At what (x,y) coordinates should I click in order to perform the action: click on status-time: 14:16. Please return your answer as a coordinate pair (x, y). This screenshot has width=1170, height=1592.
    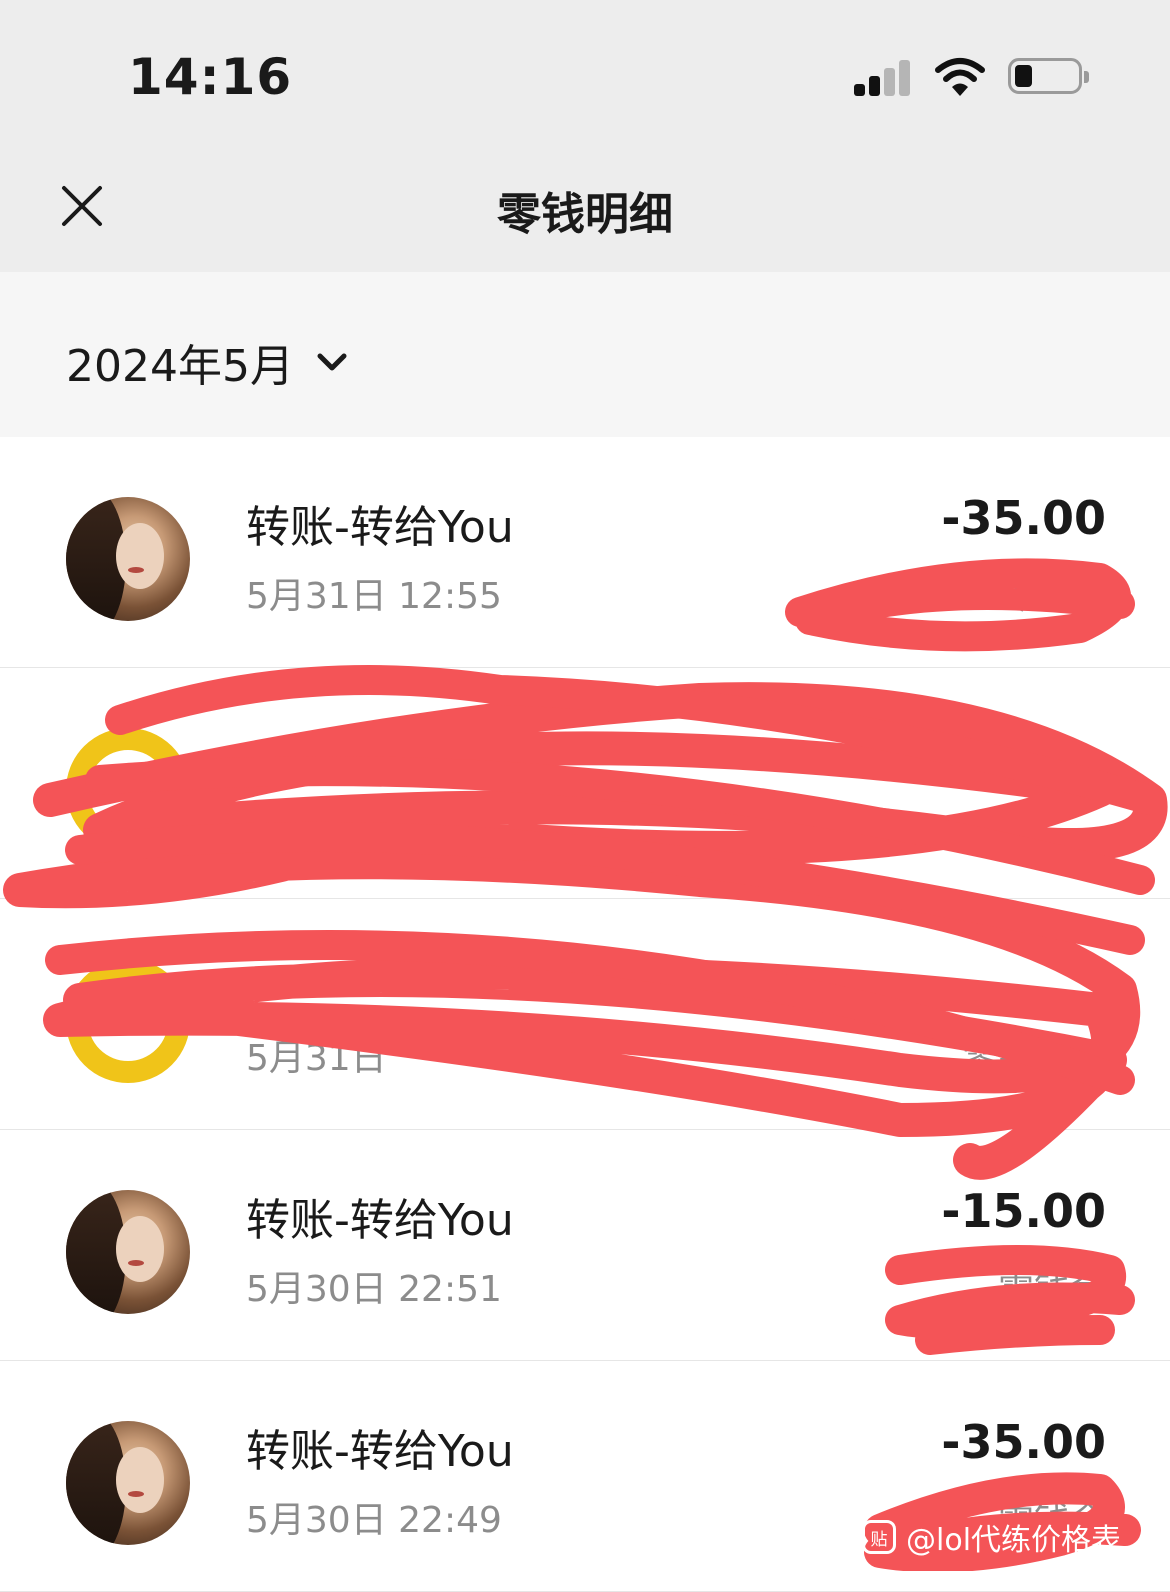
    Looking at the image, I should click on (210, 77).